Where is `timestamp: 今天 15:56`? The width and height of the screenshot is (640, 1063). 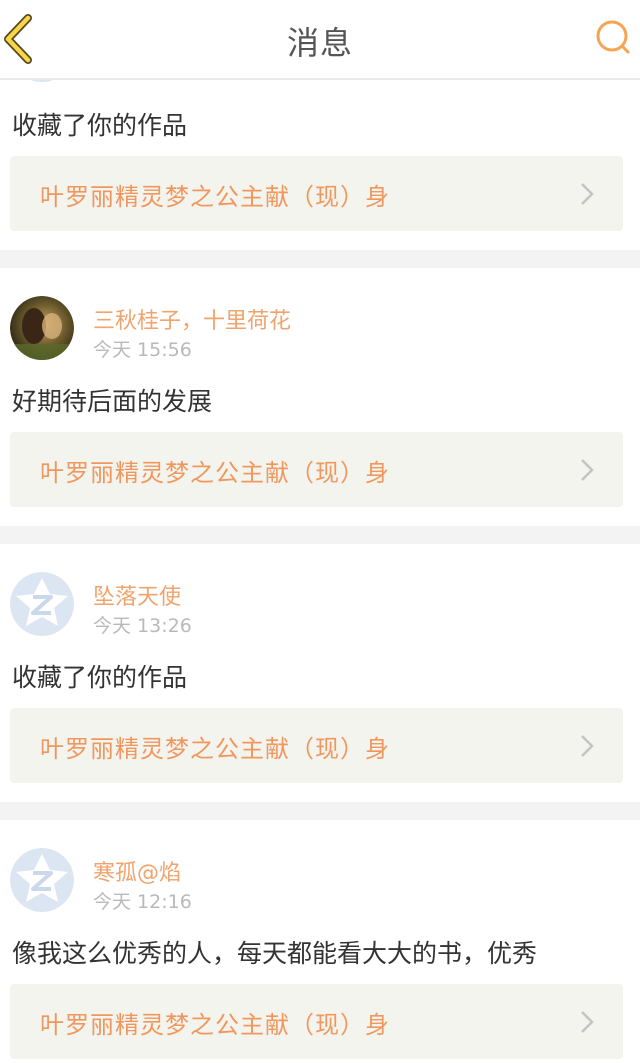
timestamp: 今天 15:56 is located at coordinates (142, 350).